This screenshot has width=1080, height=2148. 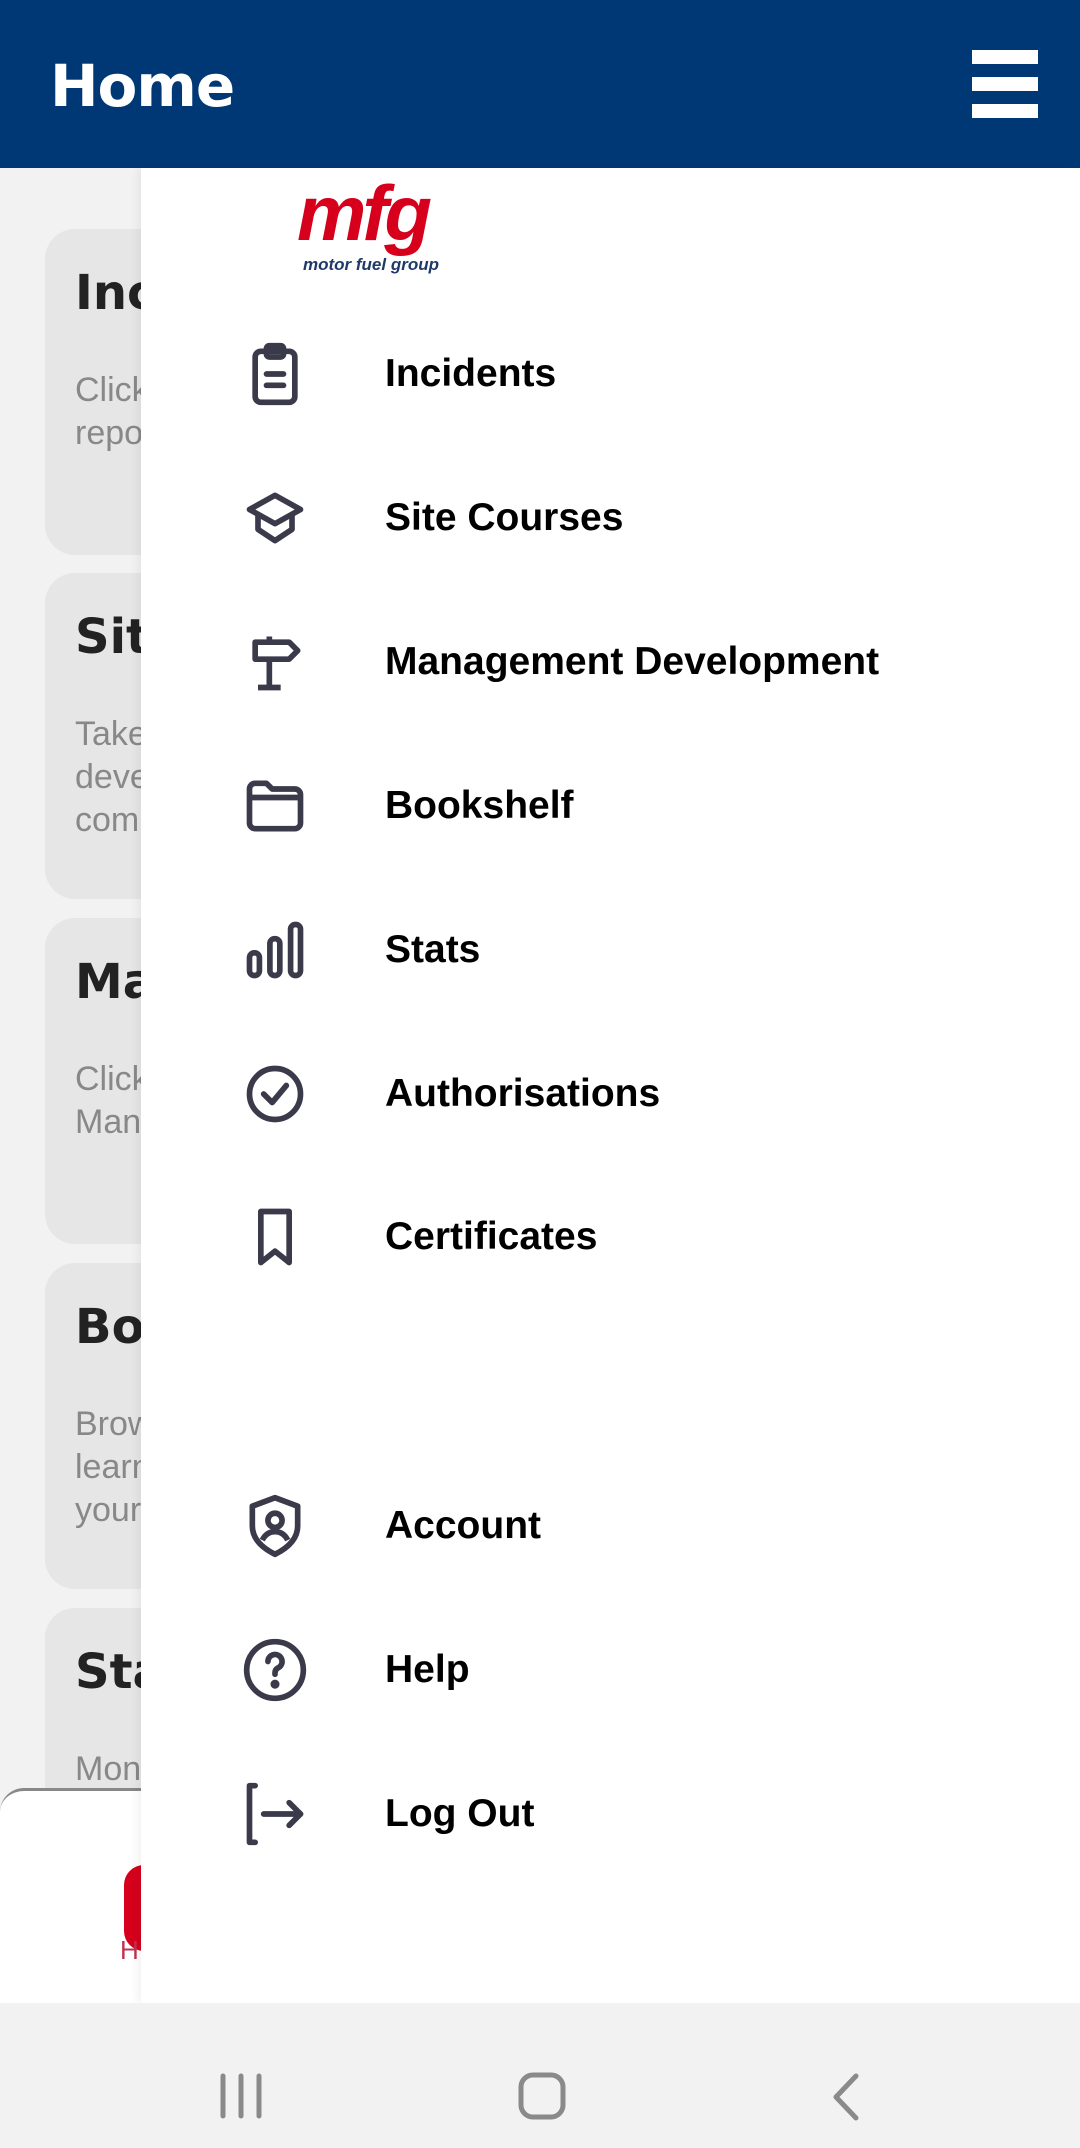 What do you see at coordinates (846, 2097) in the screenshot?
I see `back-button` at bounding box center [846, 2097].